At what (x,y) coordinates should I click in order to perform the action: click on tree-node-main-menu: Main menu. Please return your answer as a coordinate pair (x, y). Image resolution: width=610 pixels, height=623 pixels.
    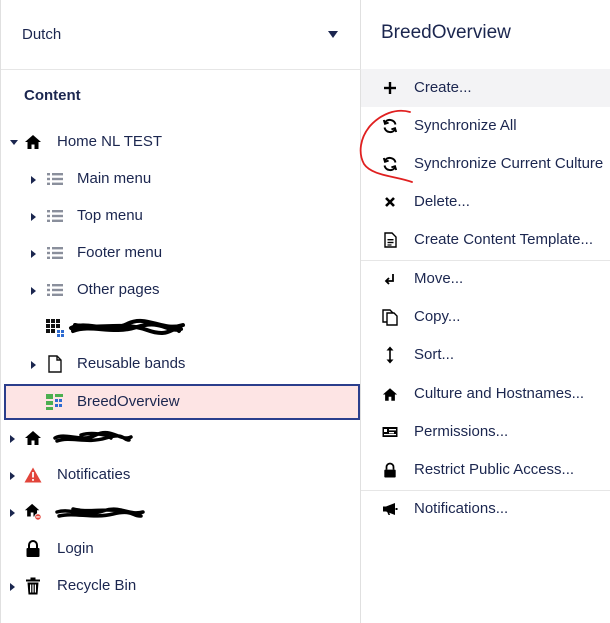
    Looking at the image, I should click on (181, 179).